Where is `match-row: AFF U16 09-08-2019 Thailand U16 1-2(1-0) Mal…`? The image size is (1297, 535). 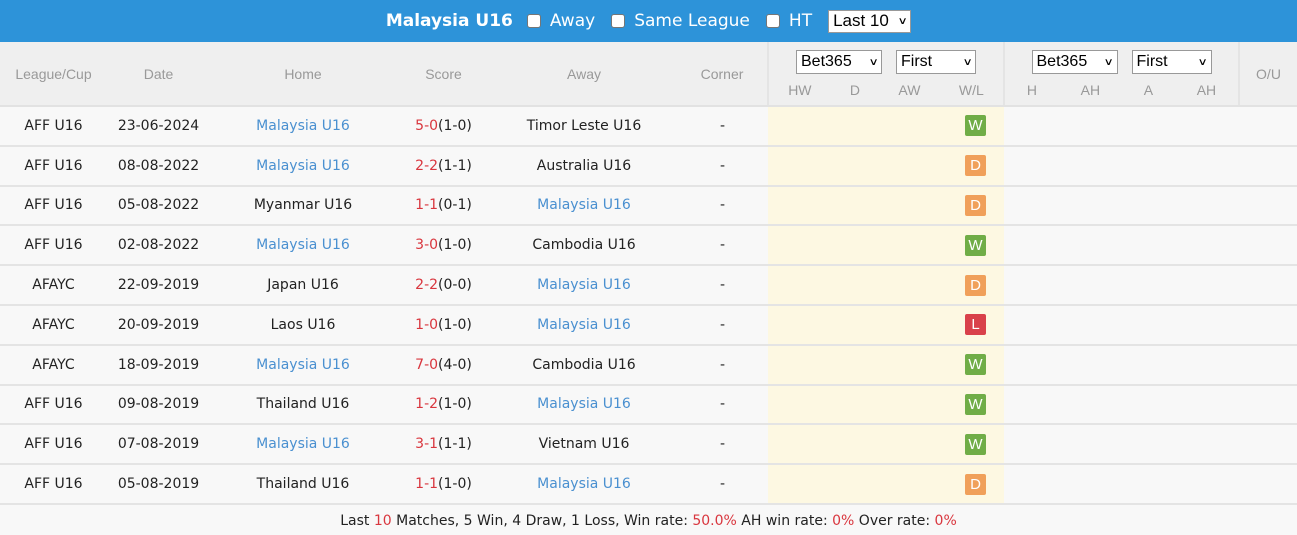 match-row: AFF U16 09-08-2019 Thailand U16 1-2(1-0) Mal… is located at coordinates (648, 405).